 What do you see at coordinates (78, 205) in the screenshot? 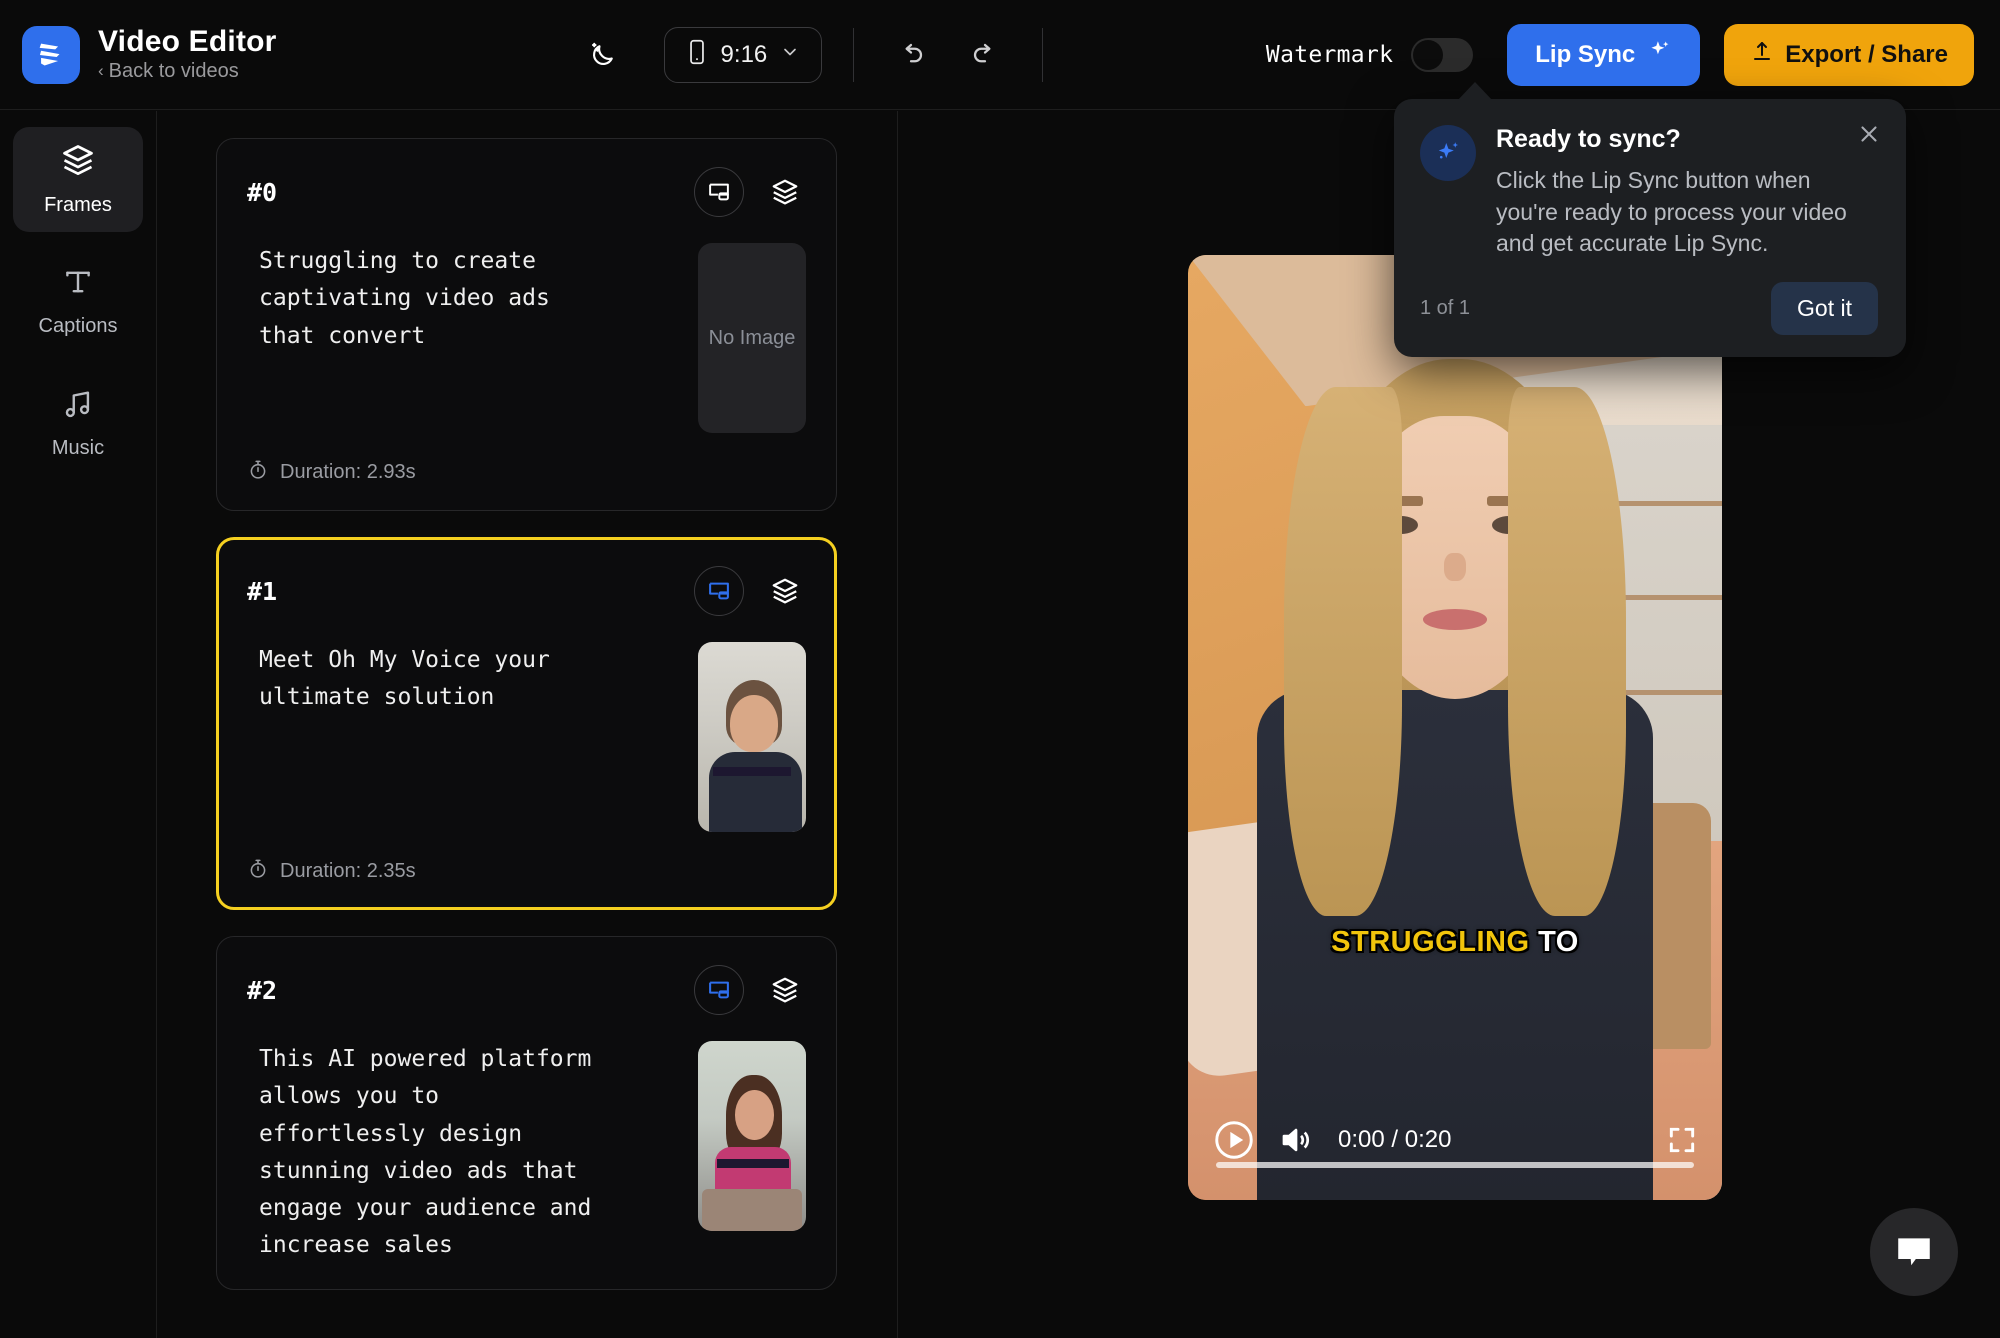
I see `sidebar-item-label: Frames` at bounding box center [78, 205].